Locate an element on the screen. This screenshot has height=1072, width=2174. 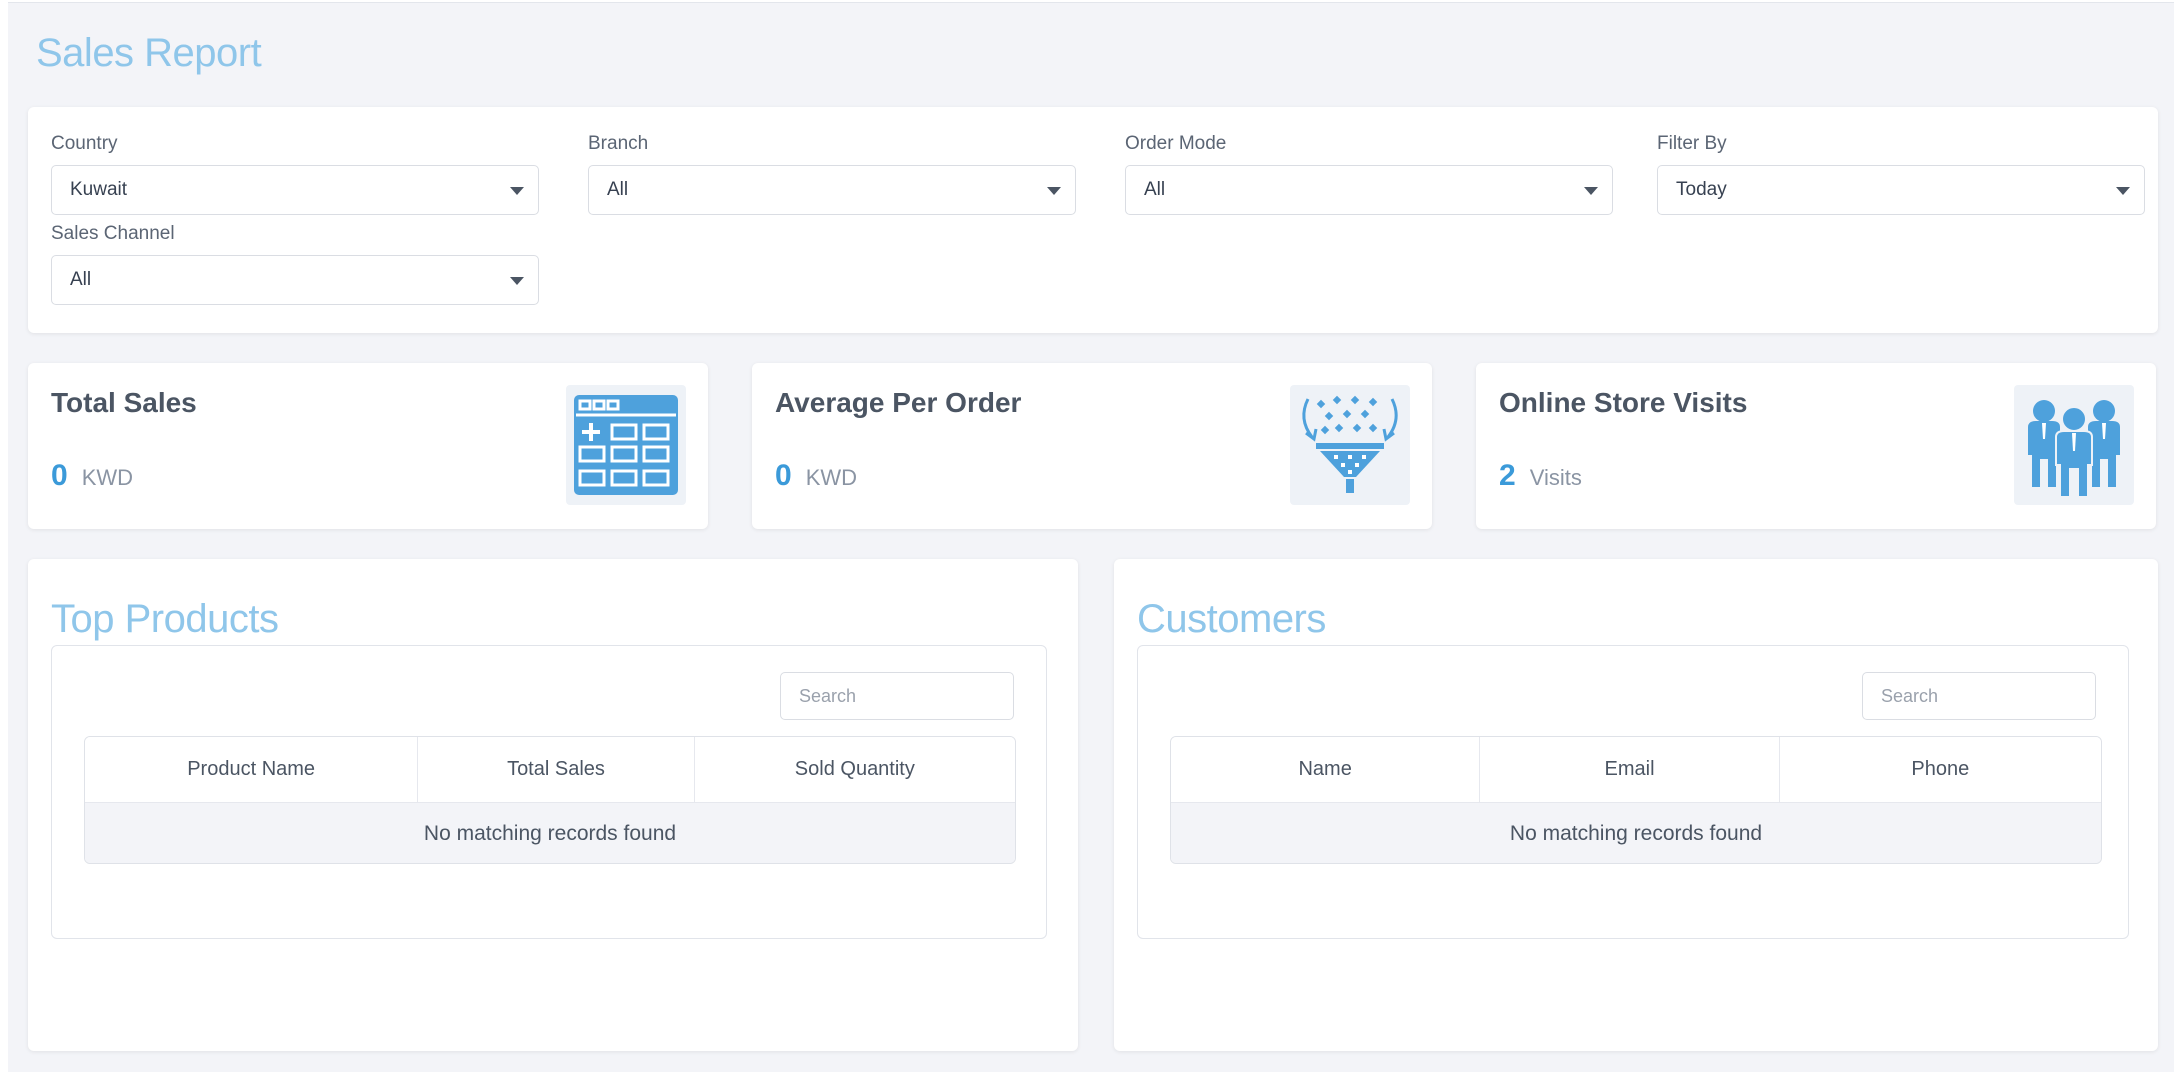
column-header-total-sales: Total Sales is located at coordinates (556, 769).